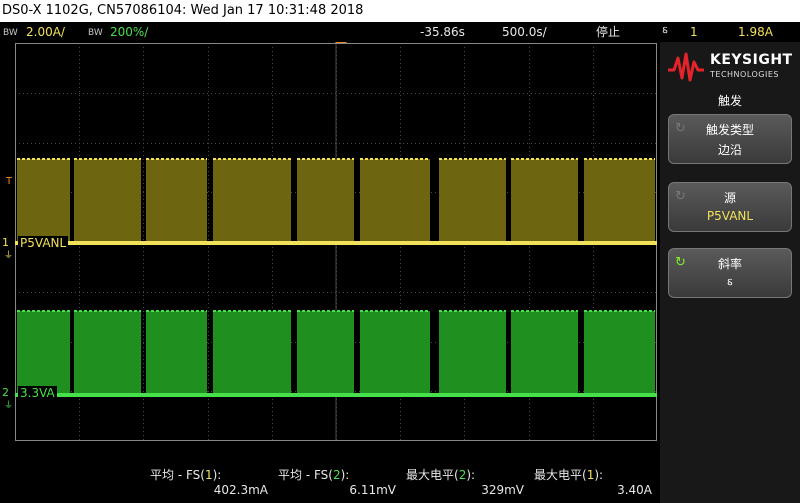  Describe the element at coordinates (593, 482) in the screenshot. I see `measurement-4: 最大电平(1): 3.40A` at that location.